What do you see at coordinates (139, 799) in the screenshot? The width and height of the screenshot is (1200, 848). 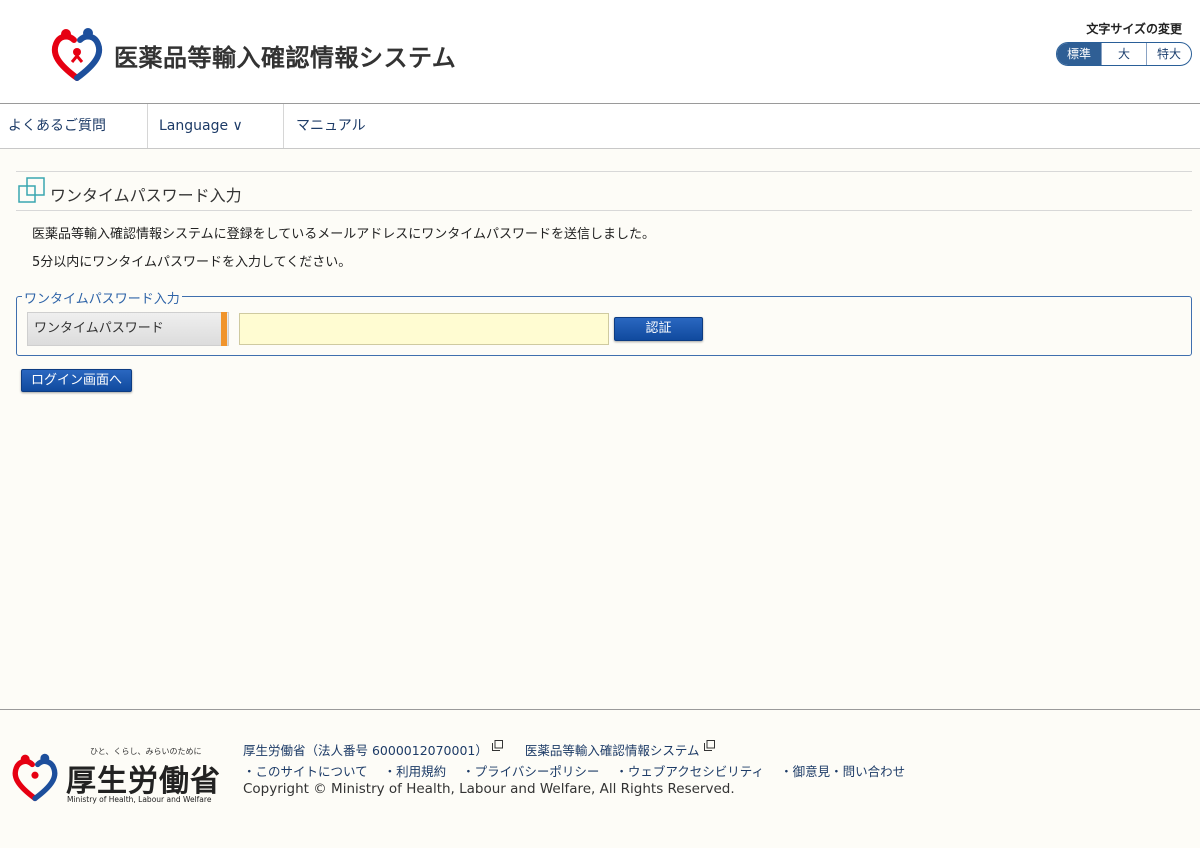 I see `mhlw-name-en: Ministry of Health, Labour and Welfare` at bounding box center [139, 799].